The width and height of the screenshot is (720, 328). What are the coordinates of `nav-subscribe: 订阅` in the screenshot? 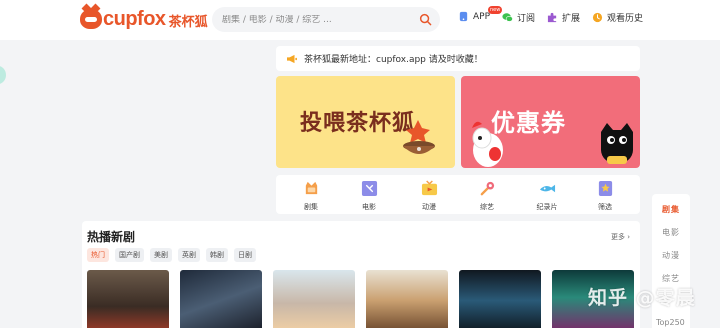 It's located at (518, 17).